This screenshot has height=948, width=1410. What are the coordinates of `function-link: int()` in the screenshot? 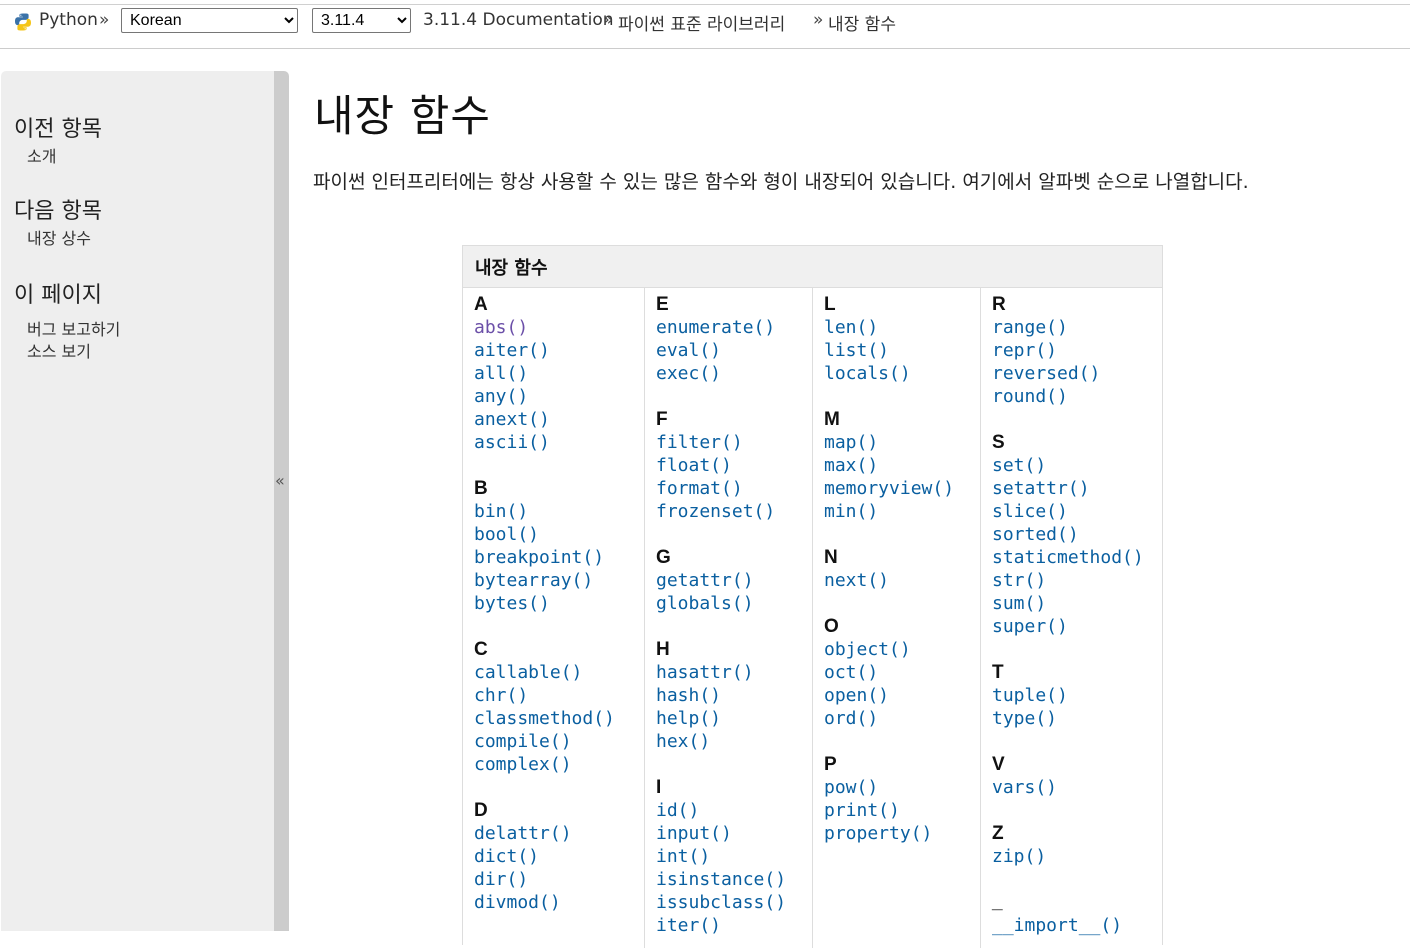 It's located at (721, 856).